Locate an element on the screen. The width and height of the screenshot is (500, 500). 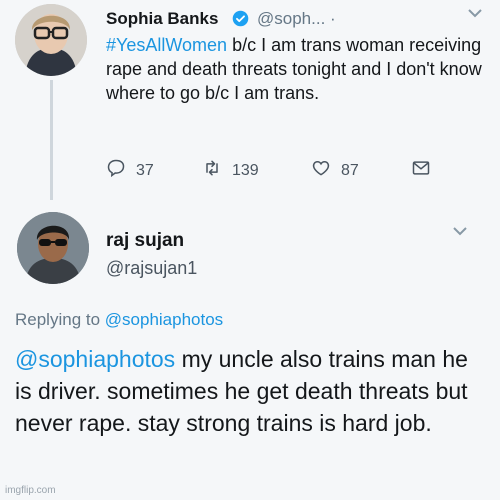
replying-to-link: @sophiaphotos is located at coordinates (164, 319).